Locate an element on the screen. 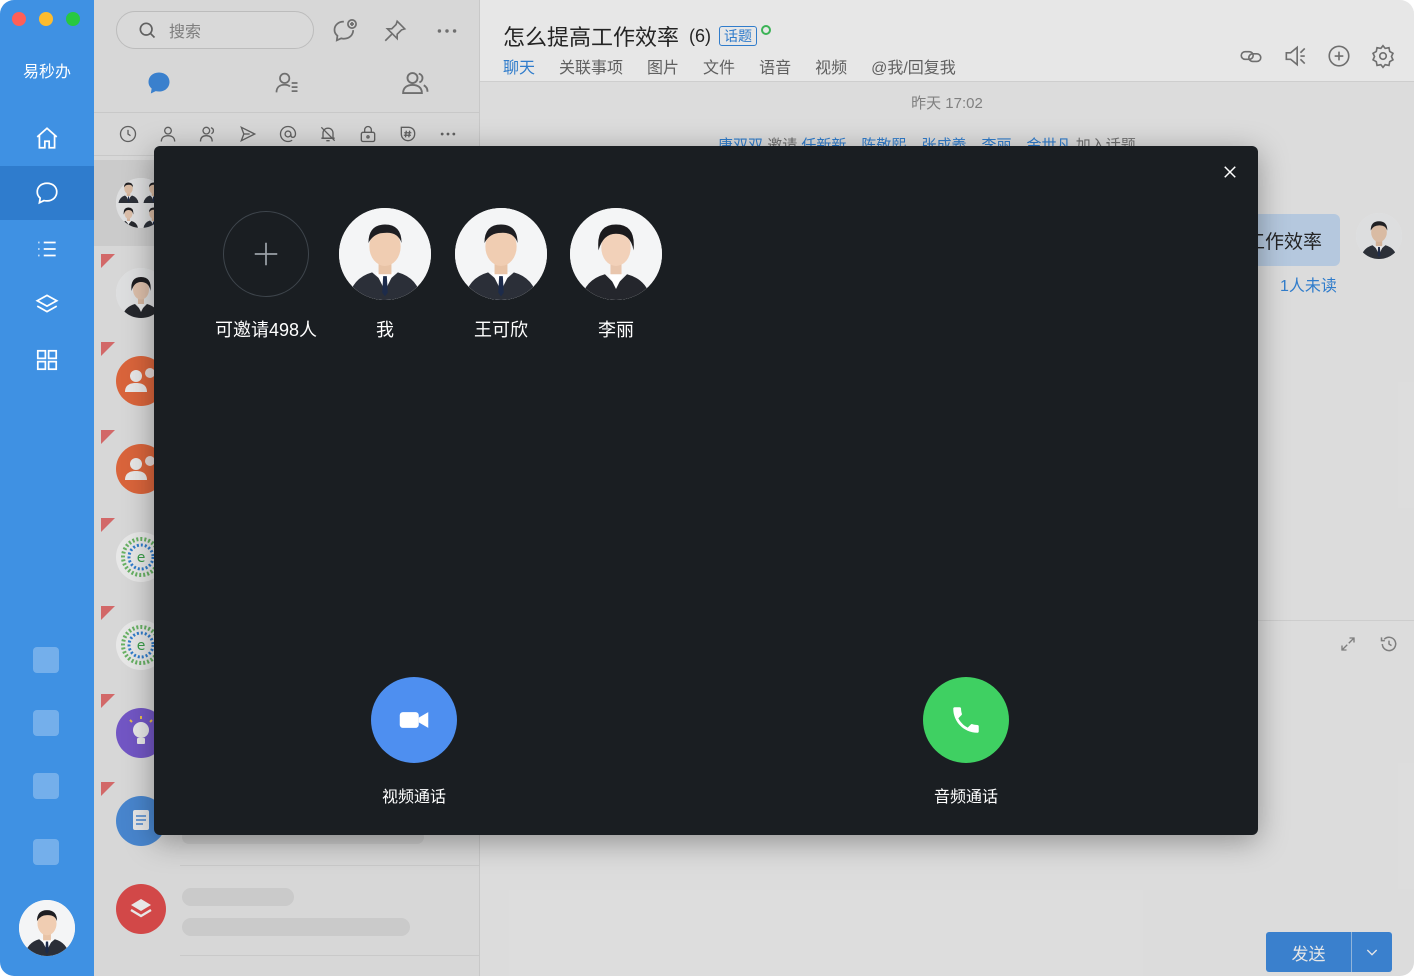 The image size is (1414, 976). user-avatar is located at coordinates (47, 928).